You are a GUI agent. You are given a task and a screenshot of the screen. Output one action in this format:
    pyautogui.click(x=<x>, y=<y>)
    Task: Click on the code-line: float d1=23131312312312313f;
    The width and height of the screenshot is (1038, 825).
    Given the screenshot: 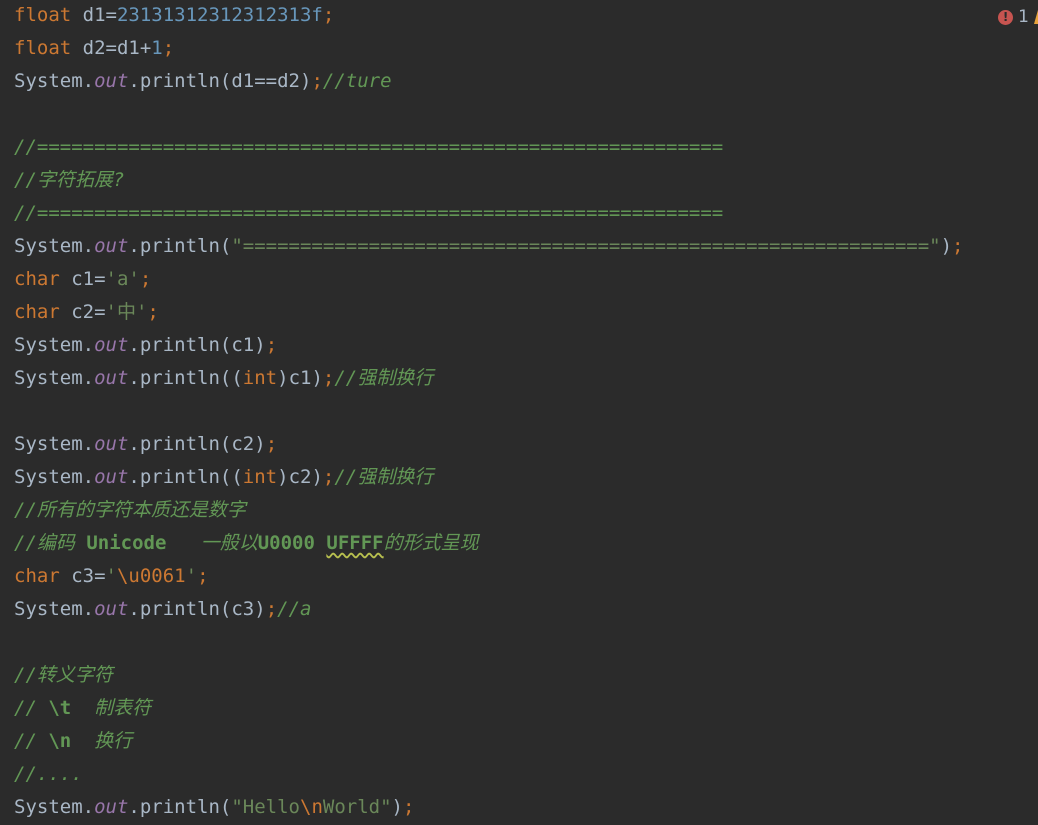 What is the action you would take?
    pyautogui.click(x=488, y=16)
    